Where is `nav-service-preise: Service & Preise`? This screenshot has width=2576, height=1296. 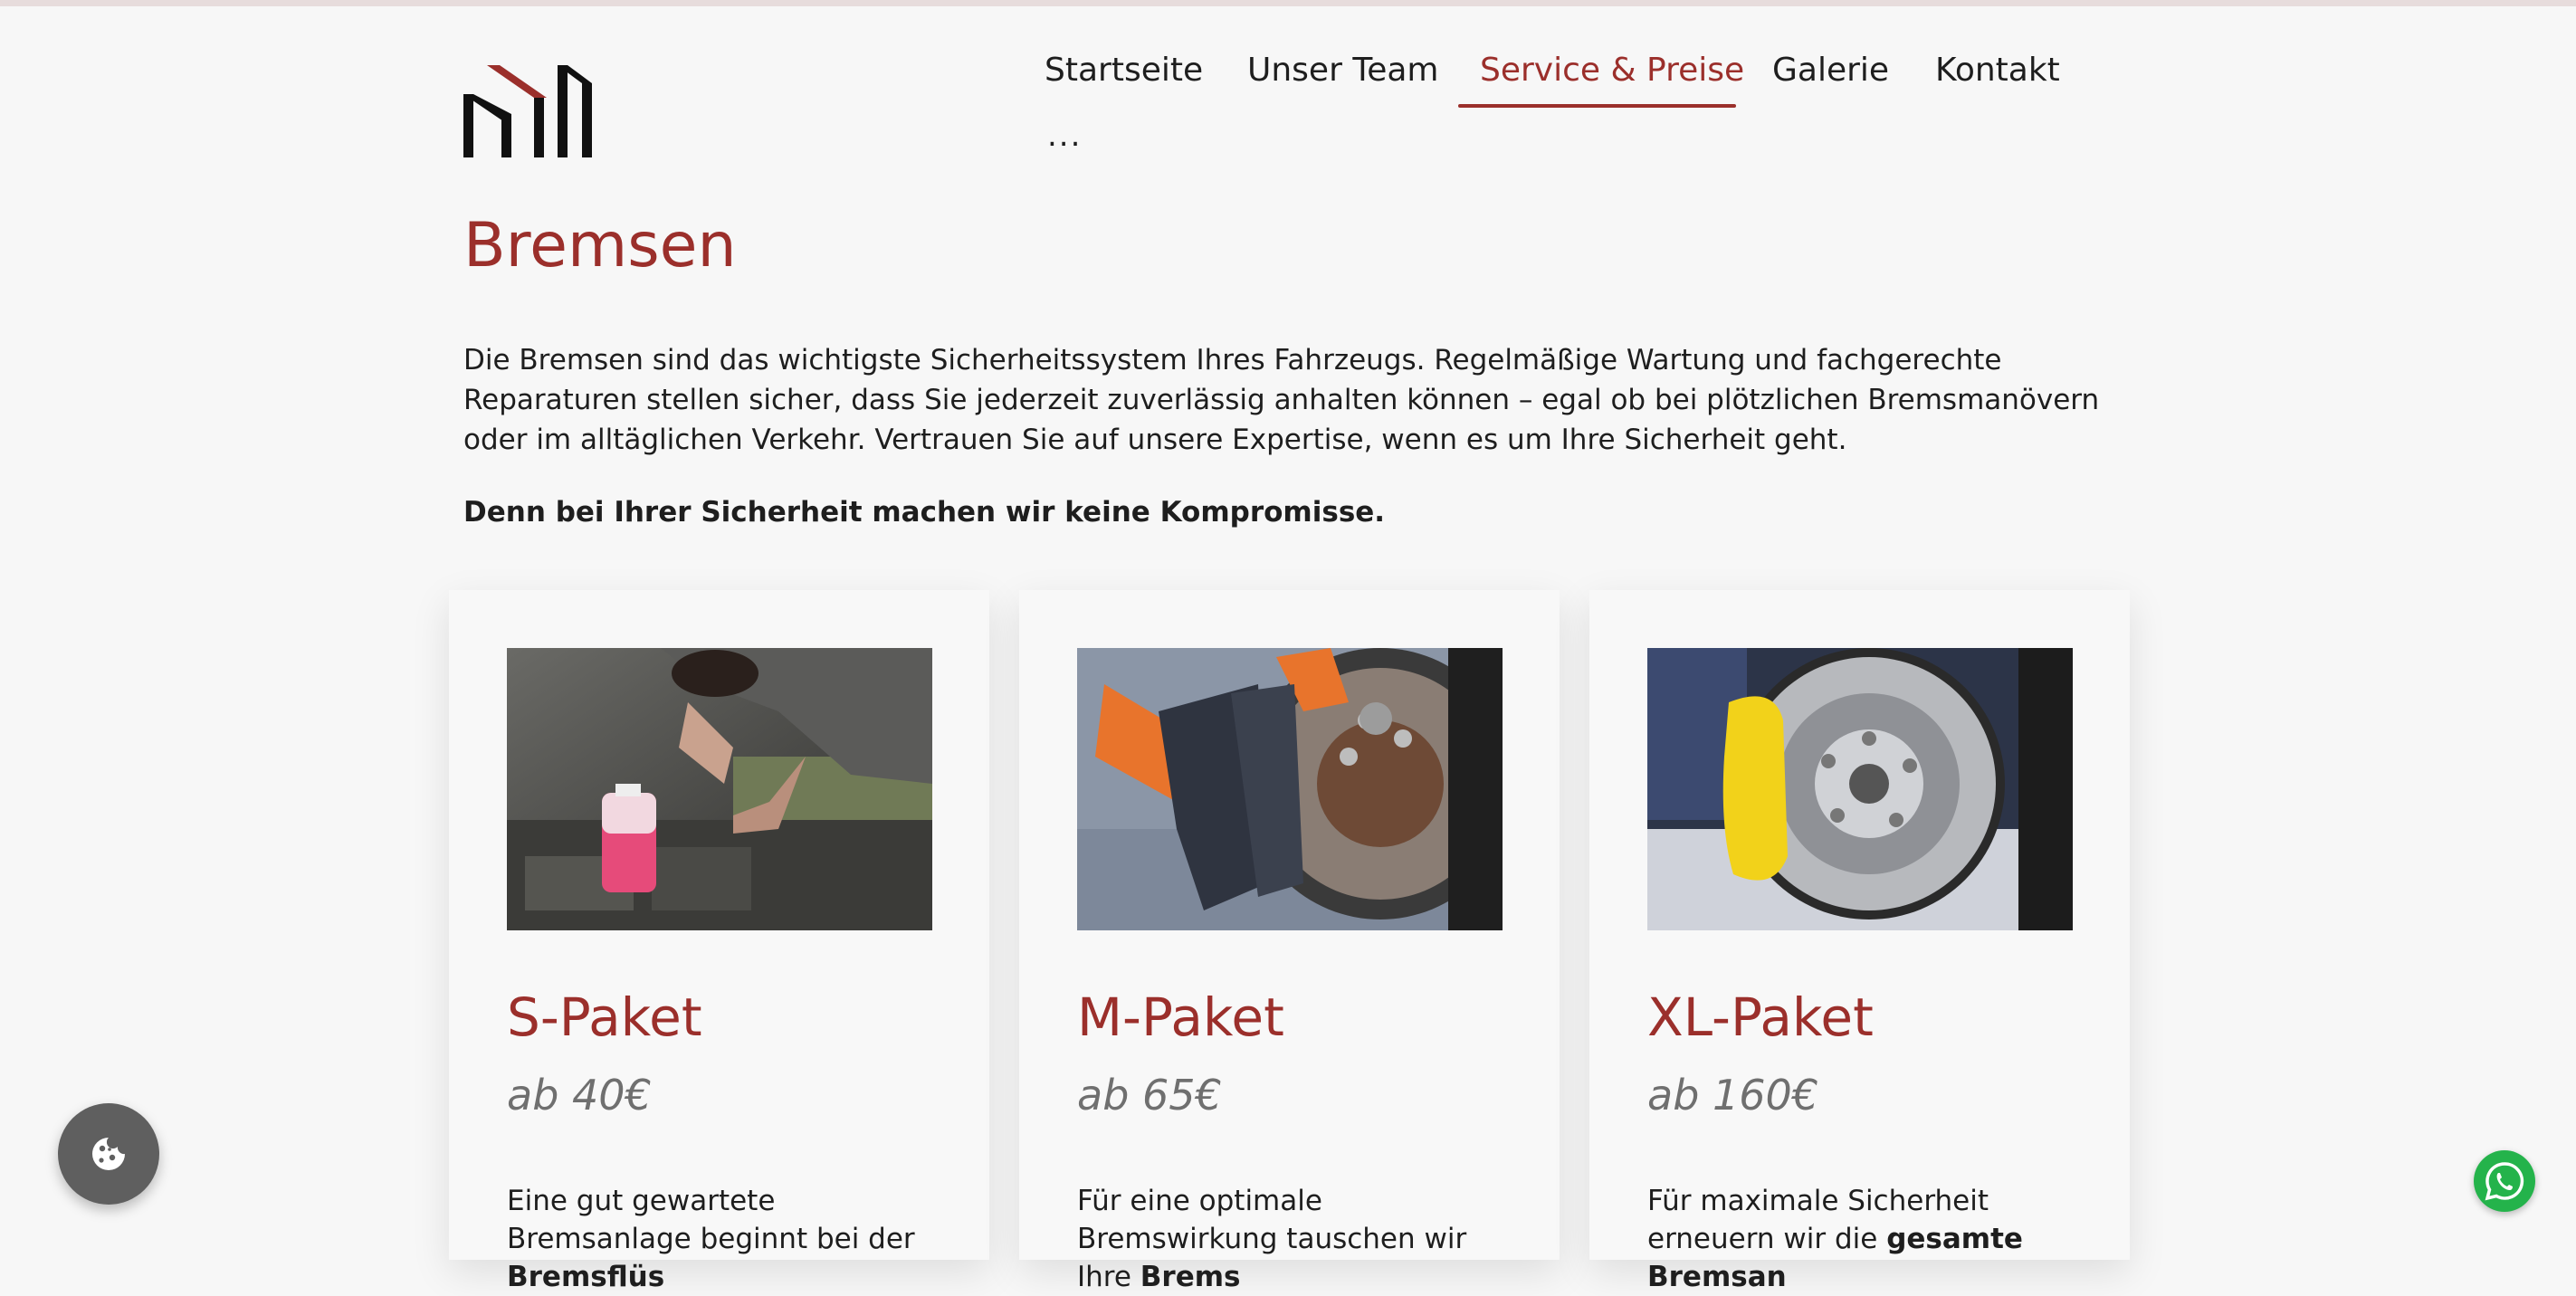
nav-service-preise: Service & Preise is located at coordinates (1612, 71).